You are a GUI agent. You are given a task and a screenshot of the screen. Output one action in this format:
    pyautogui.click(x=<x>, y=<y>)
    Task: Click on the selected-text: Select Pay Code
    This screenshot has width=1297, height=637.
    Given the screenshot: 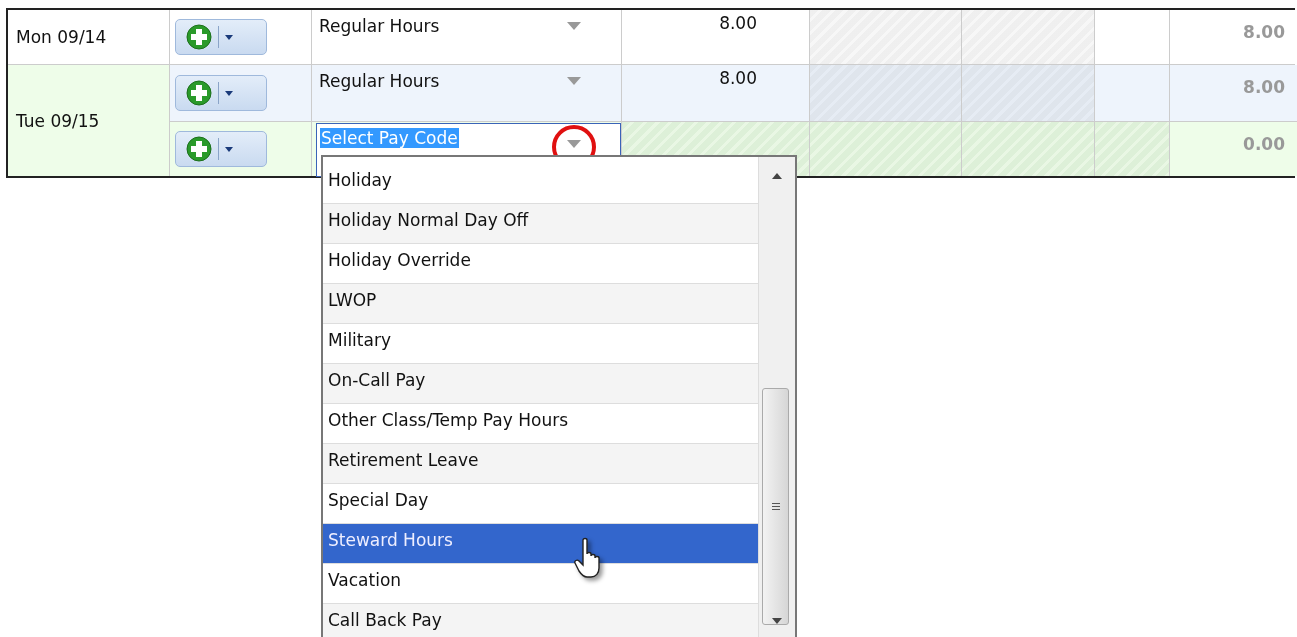 What is the action you would take?
    pyautogui.click(x=389, y=138)
    